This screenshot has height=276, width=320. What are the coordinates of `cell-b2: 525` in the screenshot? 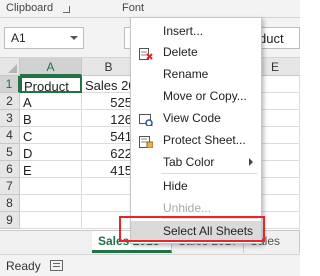 It's located at (109, 101).